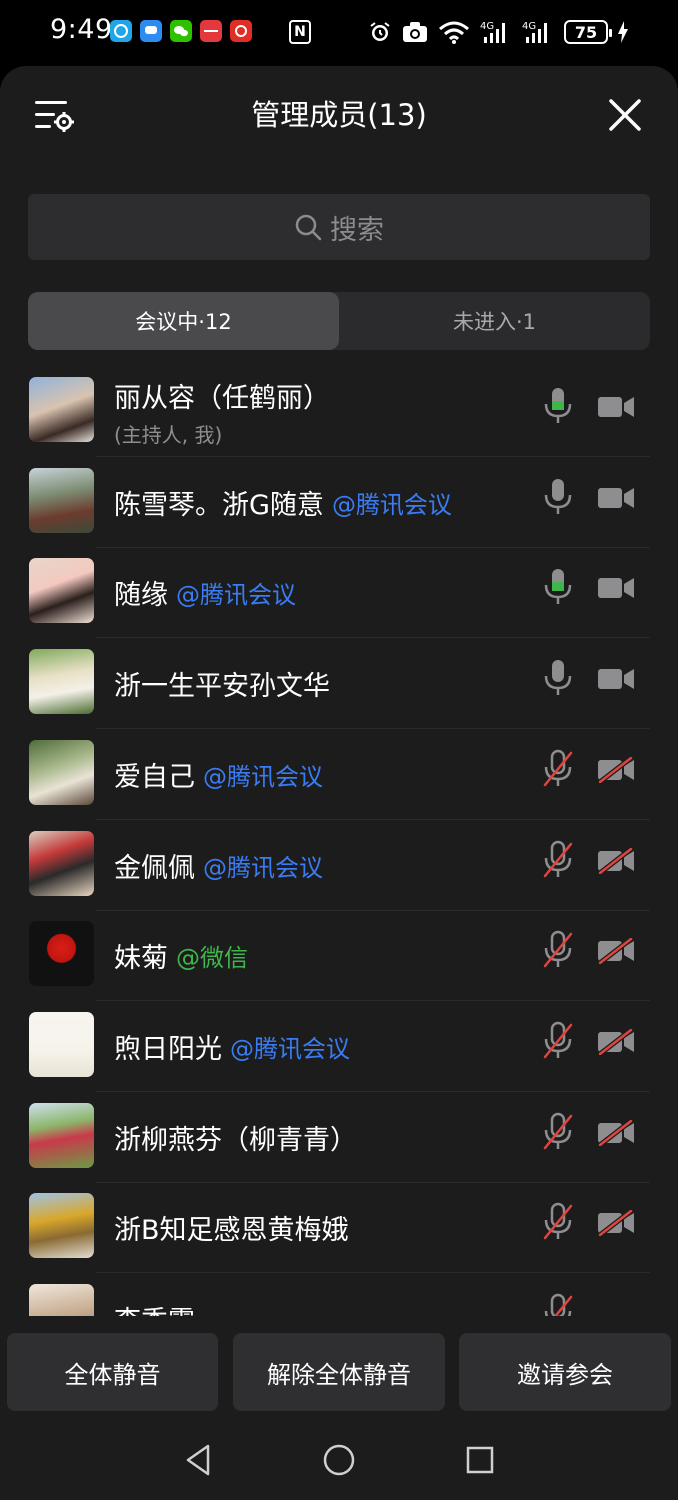 Image resolution: width=678 pixels, height=1500 pixels. I want to click on member-row: 金佩佩 @腾讯会议, so click(339, 865).